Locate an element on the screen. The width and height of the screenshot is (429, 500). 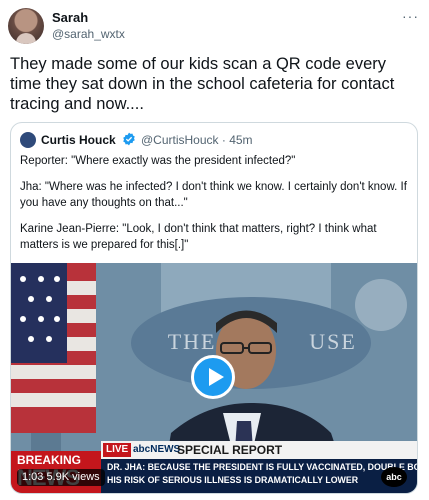
tweet-header: Sarah @sarah_wxtx ··· is located at coordinates (214, 28).